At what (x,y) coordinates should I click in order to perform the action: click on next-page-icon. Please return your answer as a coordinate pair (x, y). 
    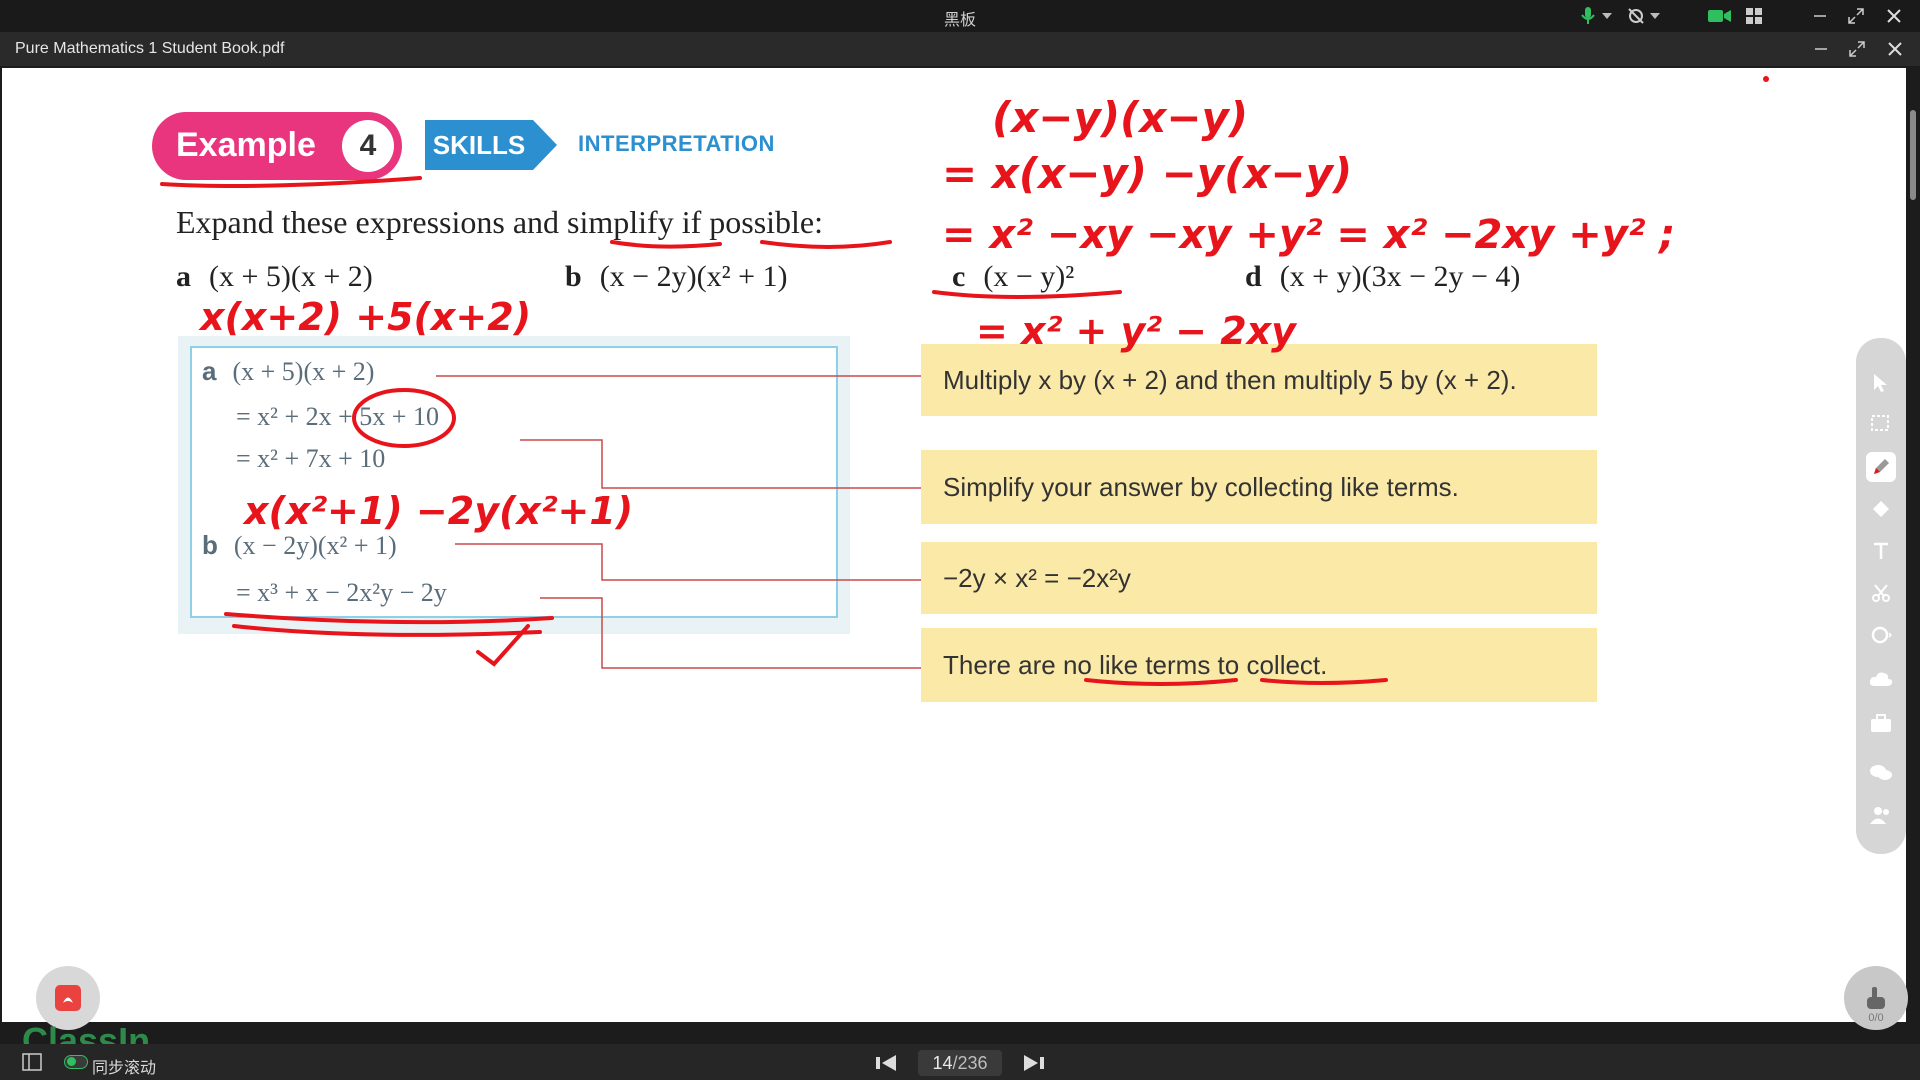
    Looking at the image, I should click on (1034, 1065).